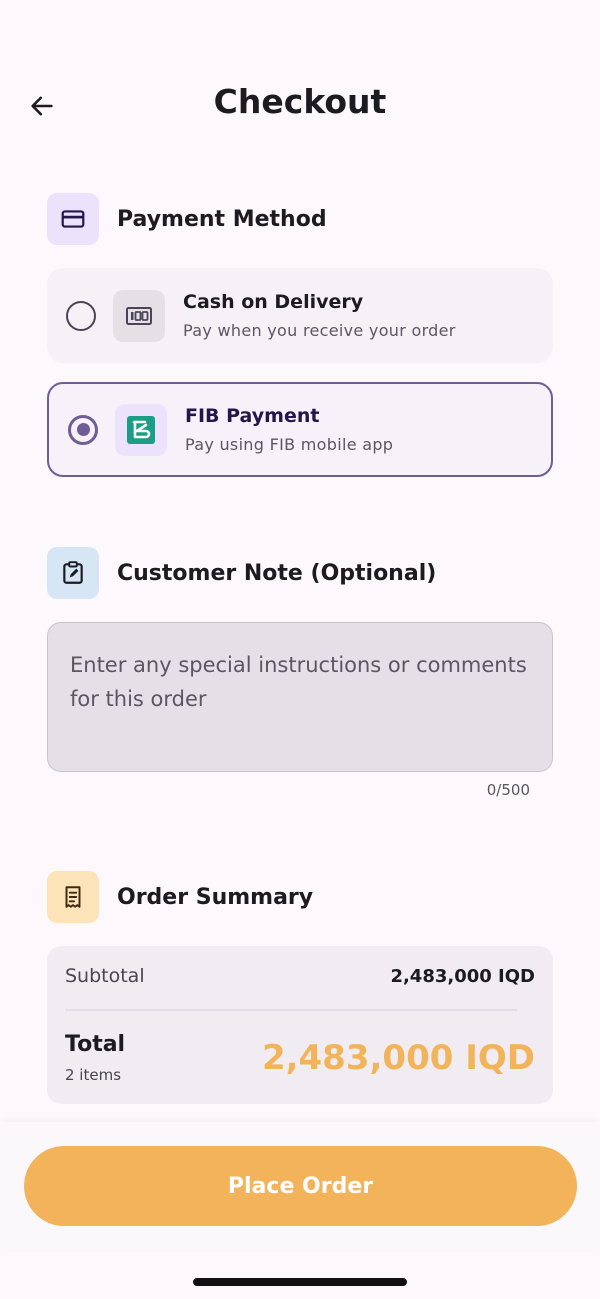 This screenshot has height=1299, width=600. Describe the element at coordinates (277, 573) in the screenshot. I see `customer-note-title: Customer Note (Optional)` at that location.